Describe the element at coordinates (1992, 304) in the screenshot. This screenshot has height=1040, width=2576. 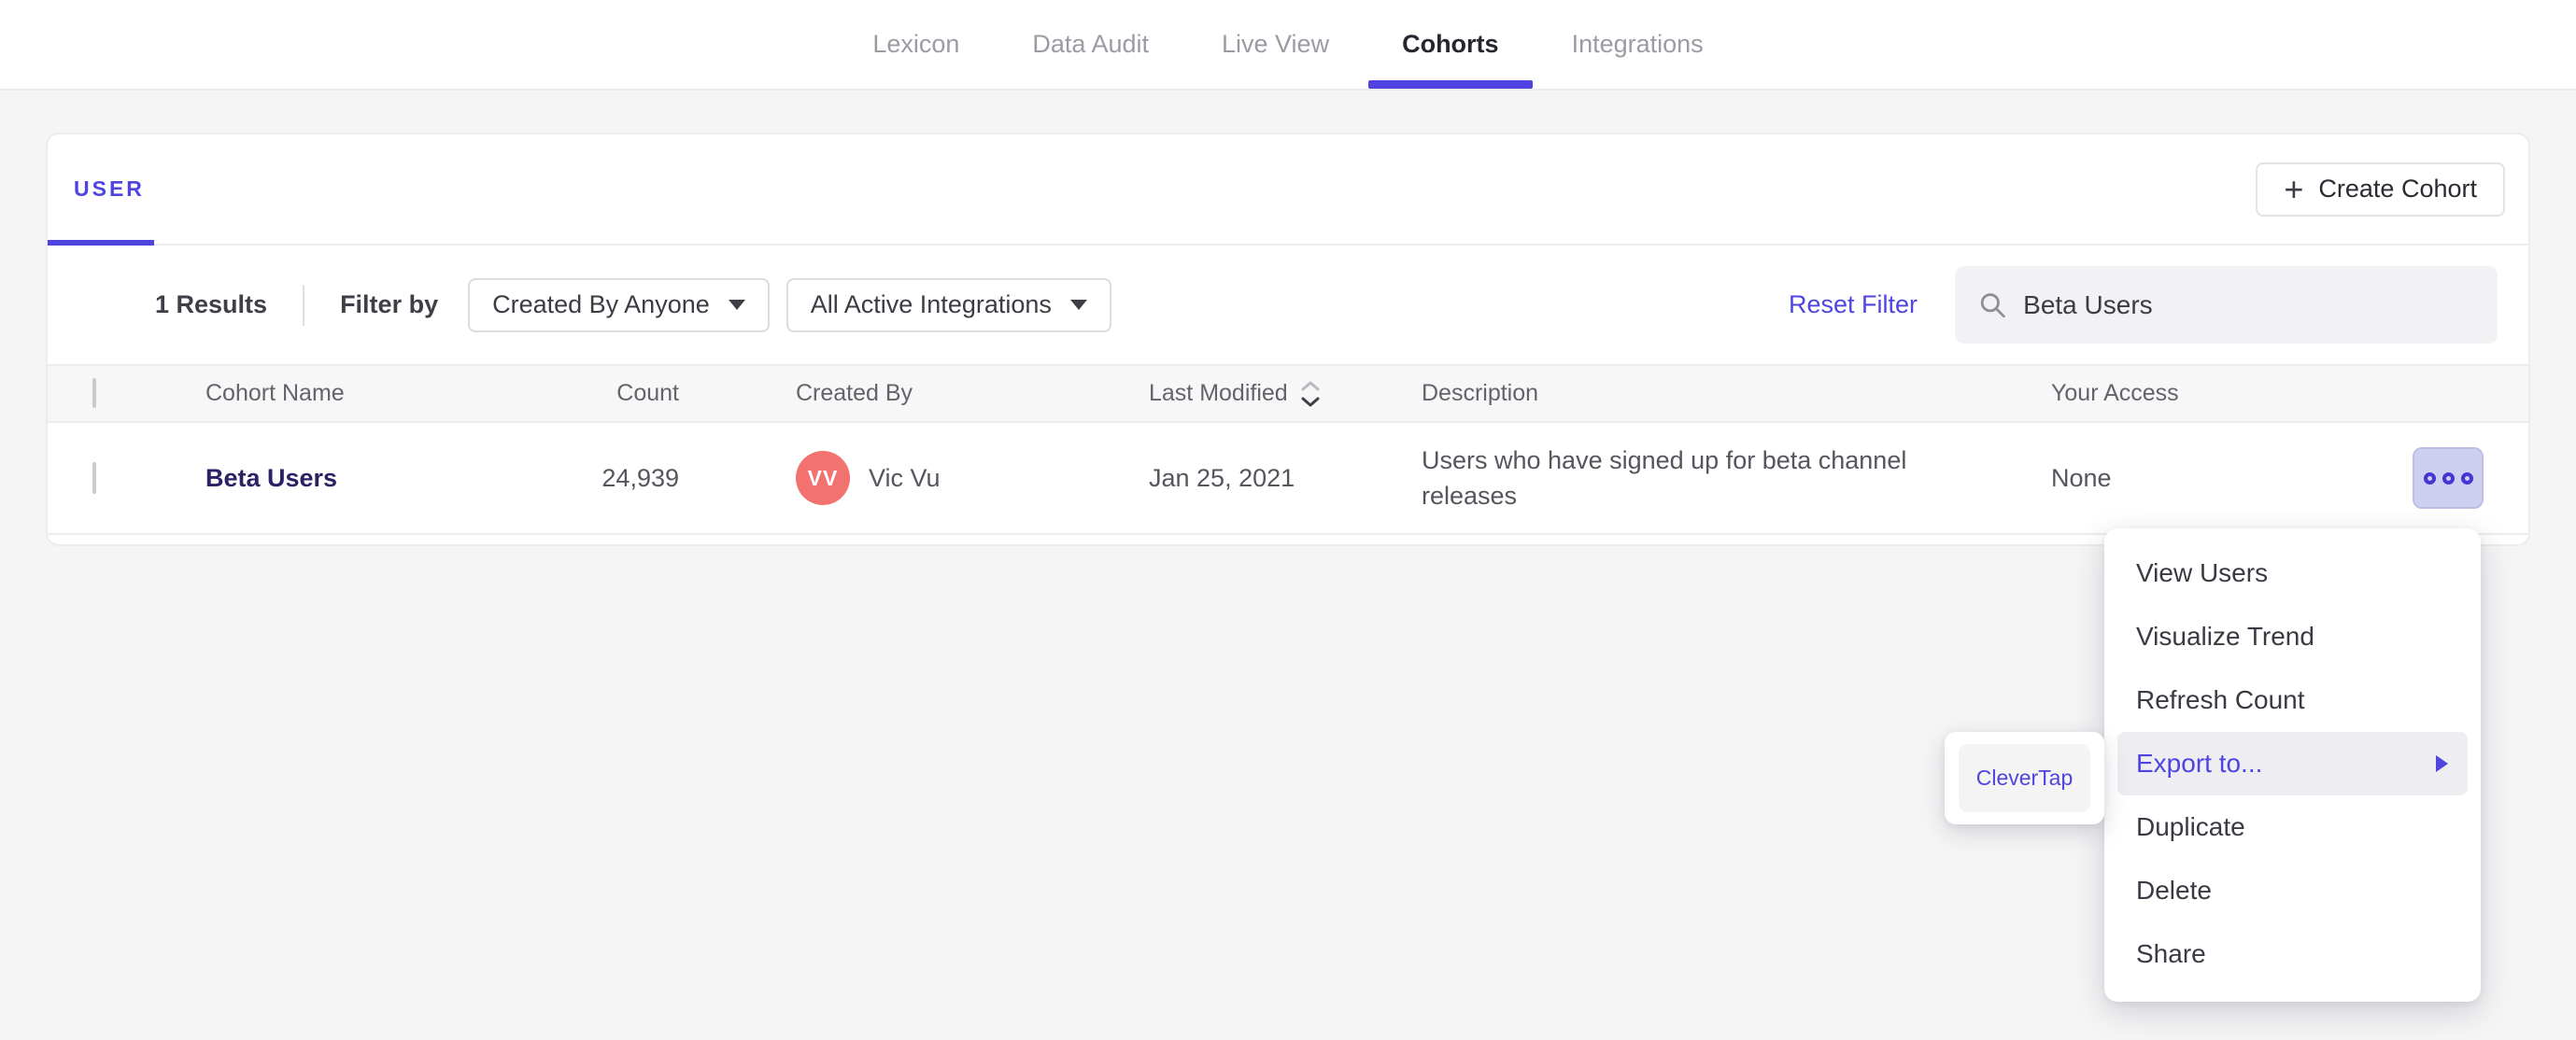
I see `search-icon` at that location.